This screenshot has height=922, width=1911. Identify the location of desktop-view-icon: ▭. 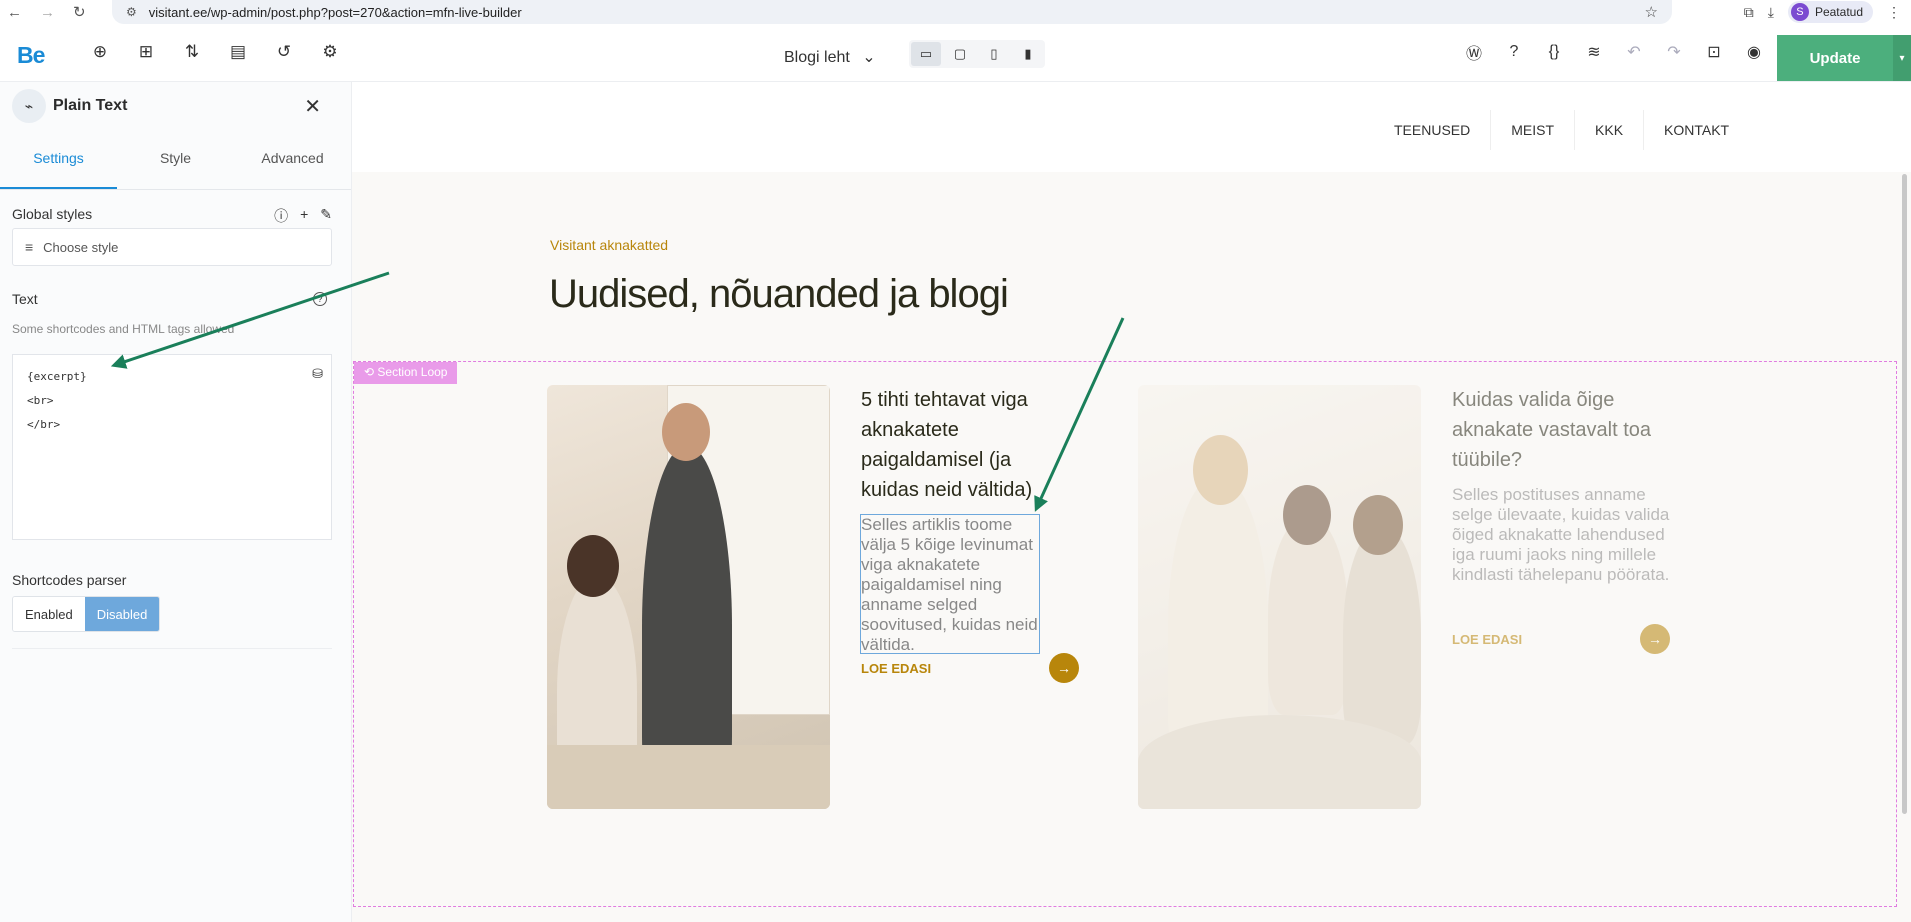
(926, 54).